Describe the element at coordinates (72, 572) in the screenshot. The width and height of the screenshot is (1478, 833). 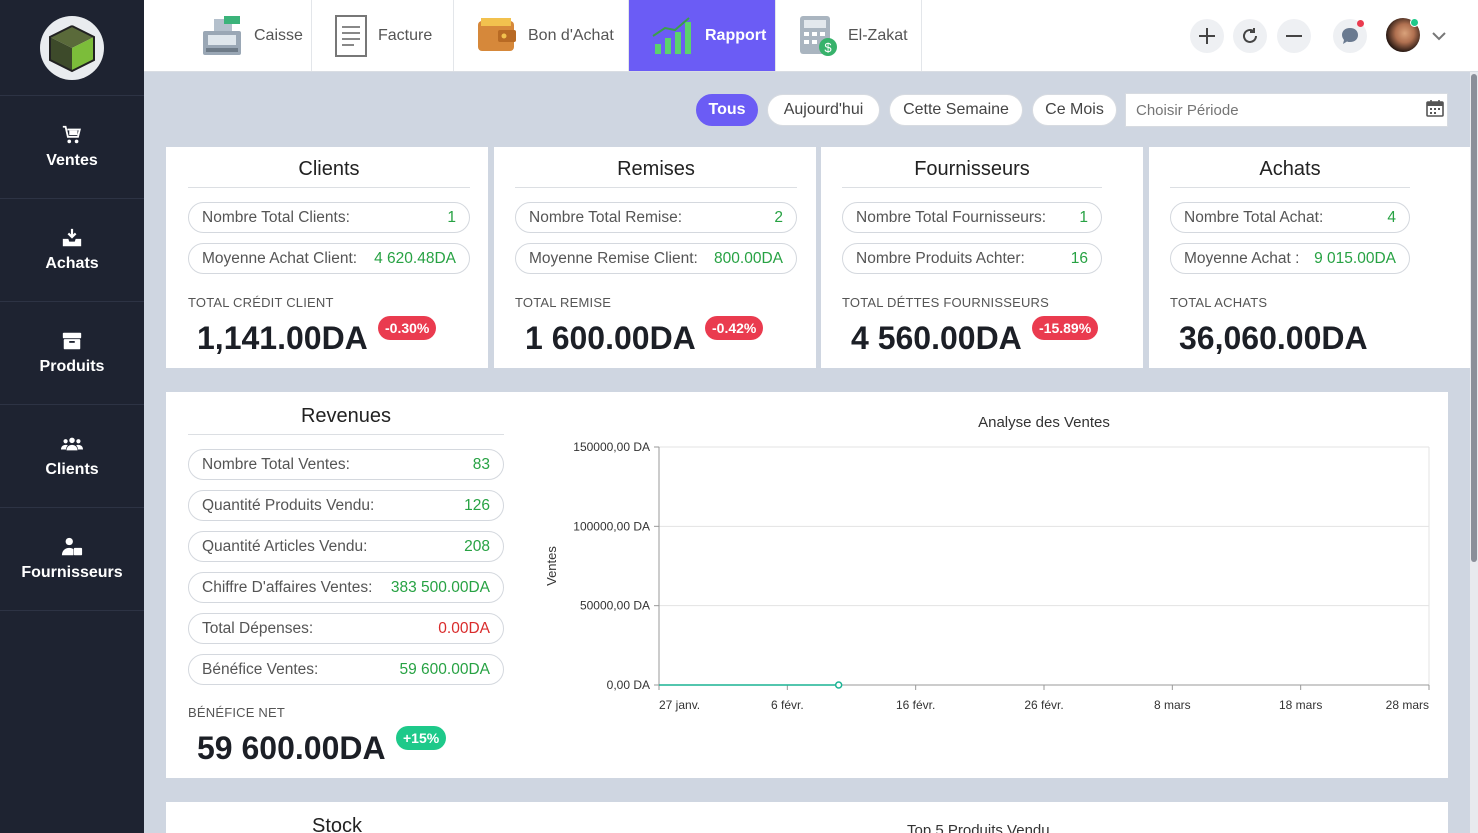
I see `sidebar-item-label: Fournisseurs` at that location.